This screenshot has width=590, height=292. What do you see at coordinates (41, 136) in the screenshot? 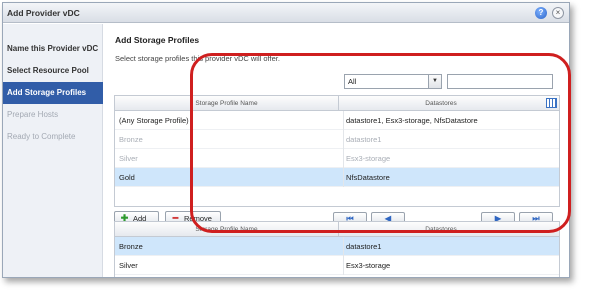
I see `step-ready-to-complete: Ready to Complete` at bounding box center [41, 136].